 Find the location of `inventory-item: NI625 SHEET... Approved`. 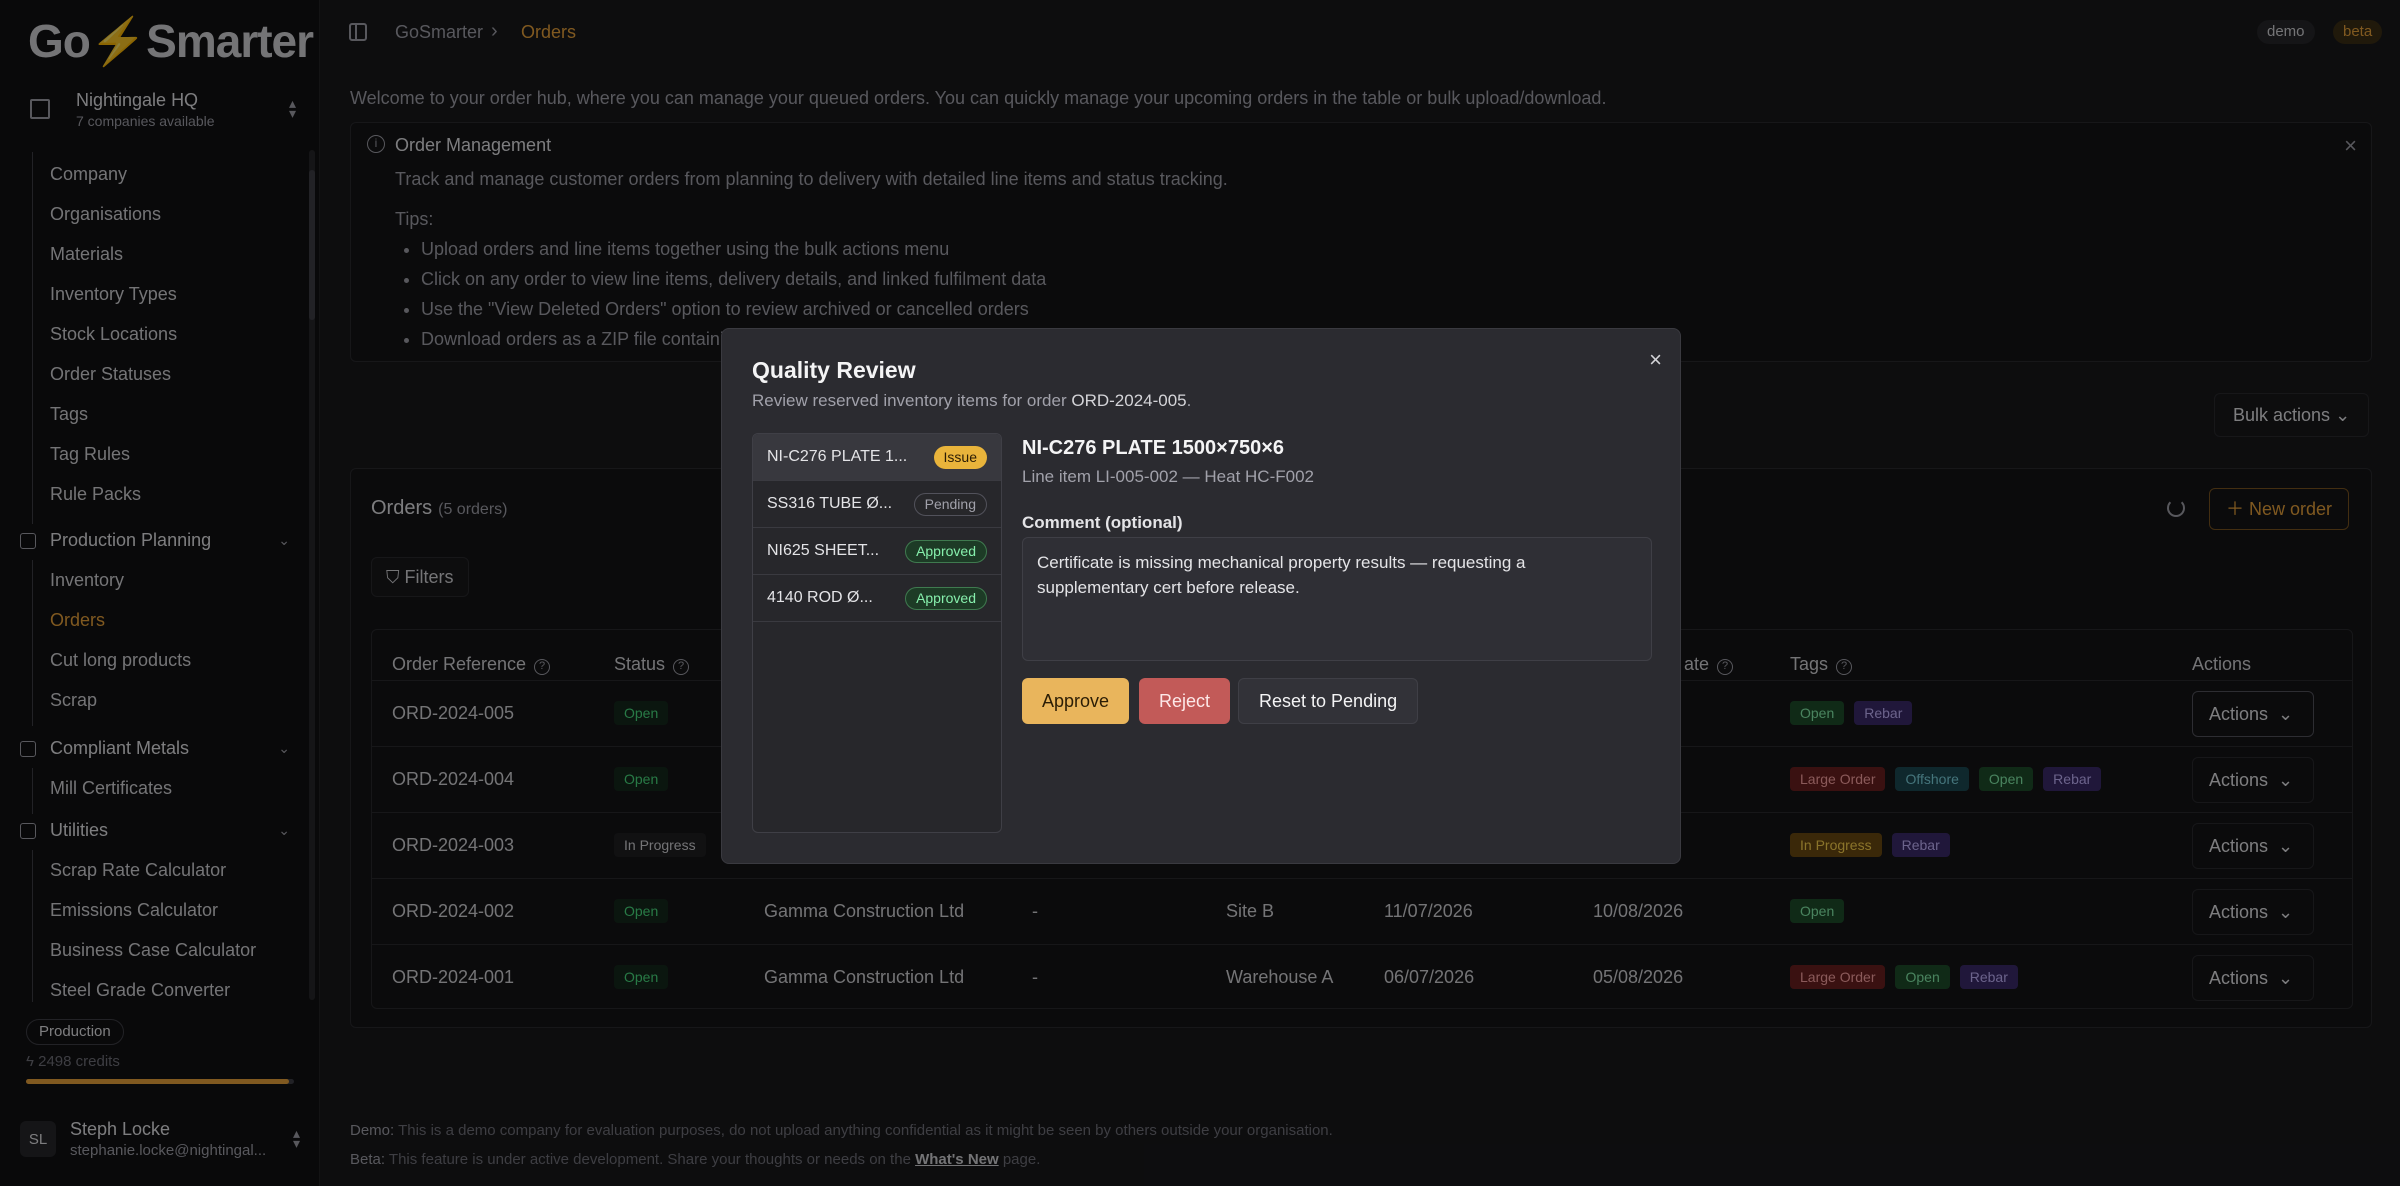

inventory-item: NI625 SHEET... Approved is located at coordinates (877, 551).